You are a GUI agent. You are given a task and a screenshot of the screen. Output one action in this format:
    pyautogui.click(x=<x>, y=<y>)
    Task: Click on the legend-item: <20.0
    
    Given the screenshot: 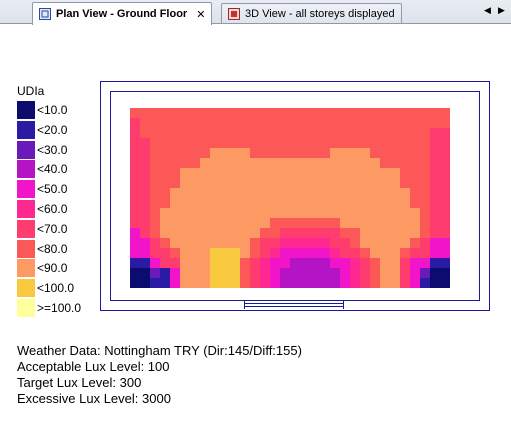 What is the action you would take?
    pyautogui.click(x=42, y=129)
    